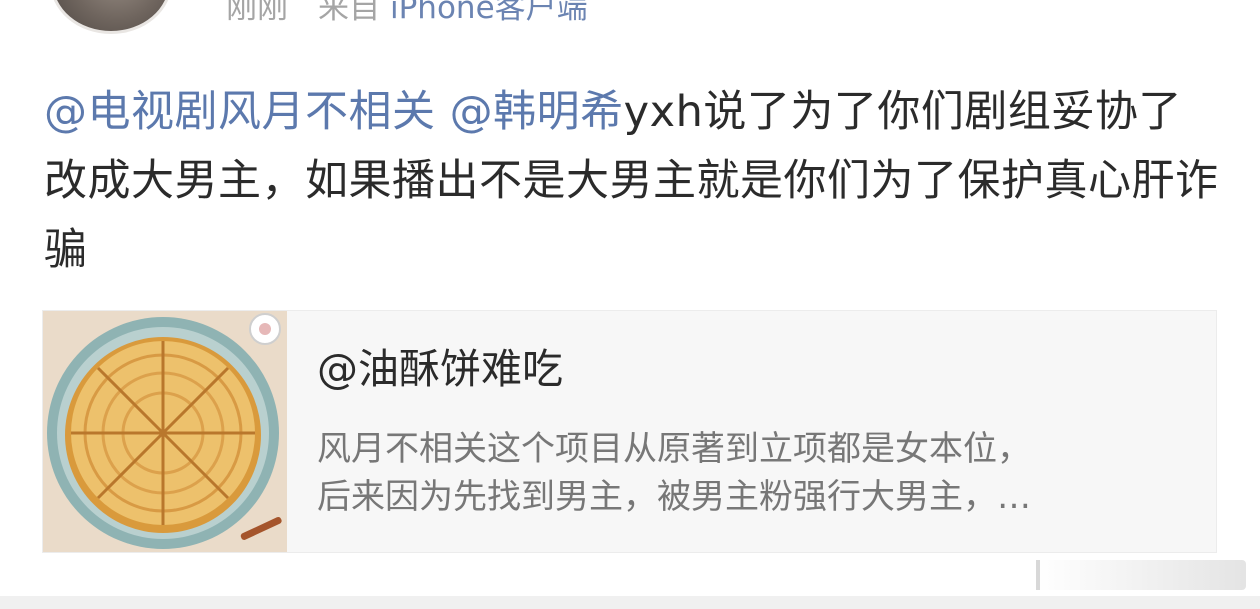 Image resolution: width=1260 pixels, height=609 pixels. What do you see at coordinates (1038, 575) in the screenshot?
I see `scroll-tick` at bounding box center [1038, 575].